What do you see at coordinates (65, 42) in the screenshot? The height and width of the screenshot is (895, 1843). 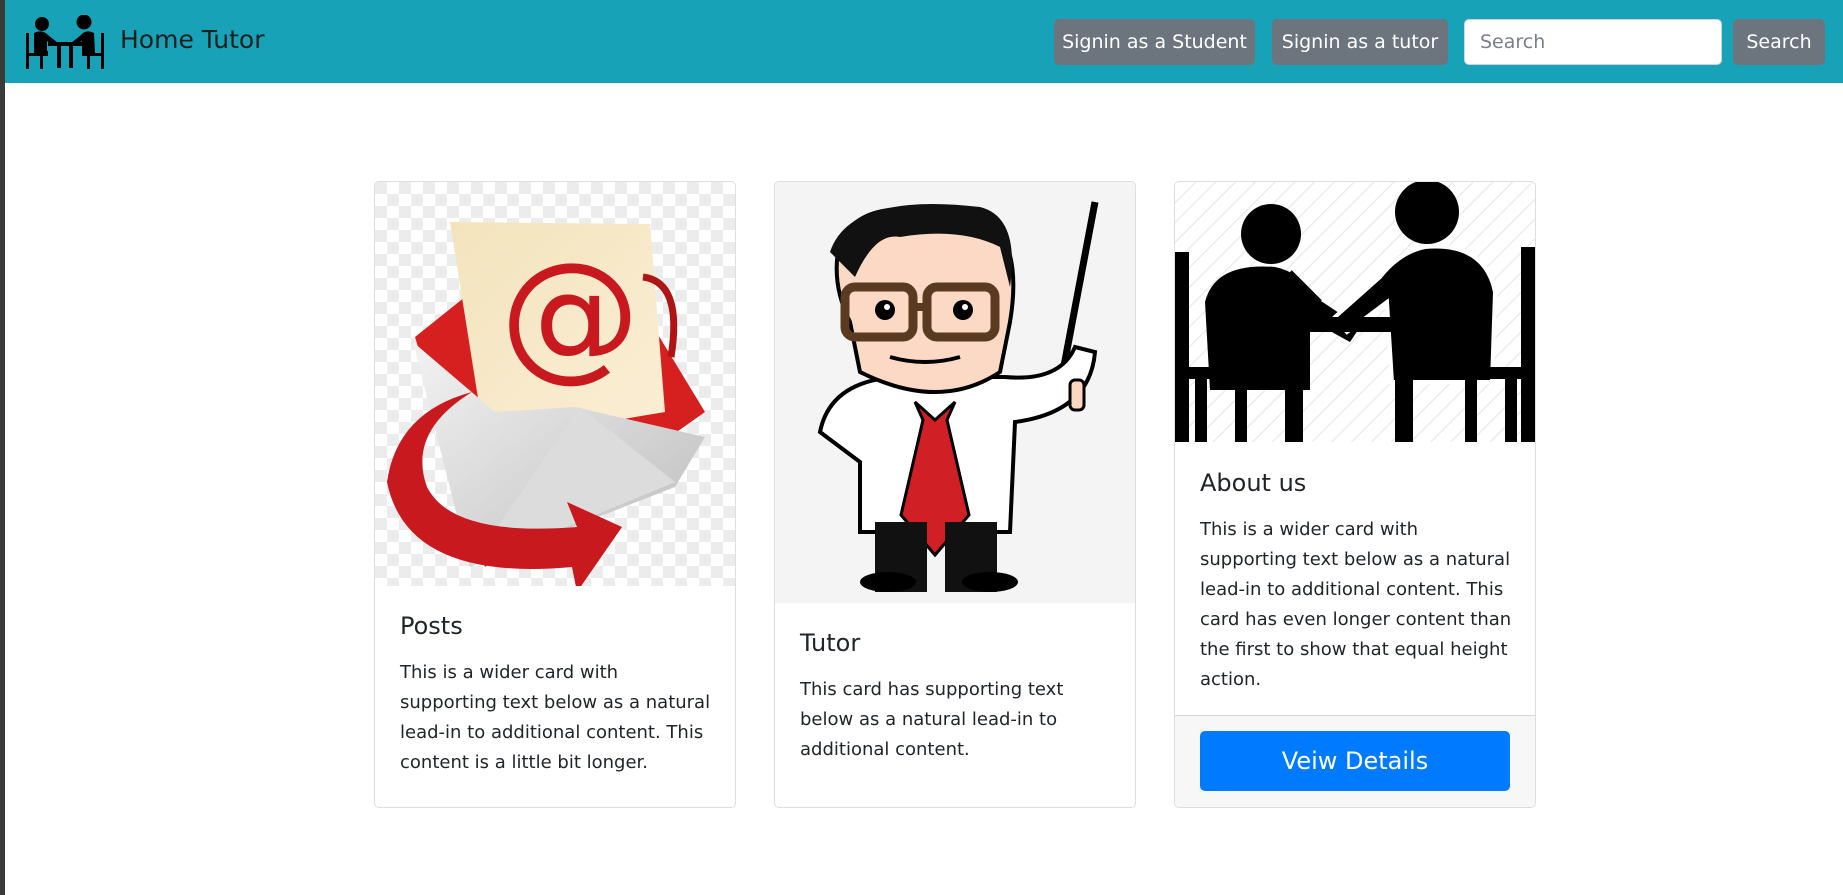 I see `tutoring-people-icon` at bounding box center [65, 42].